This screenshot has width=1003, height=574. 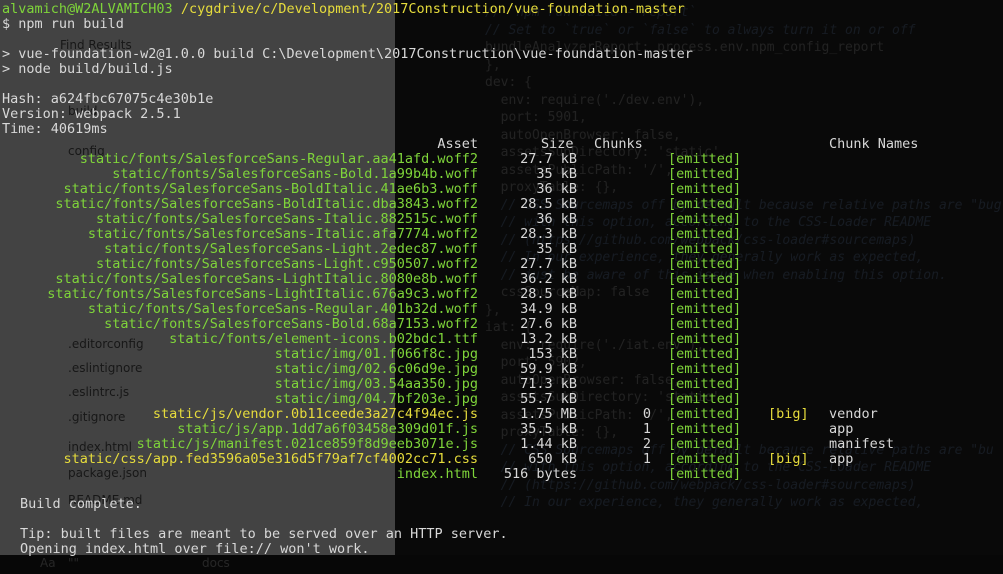 I want to click on asset-size: 153 kB, so click(x=552, y=354).